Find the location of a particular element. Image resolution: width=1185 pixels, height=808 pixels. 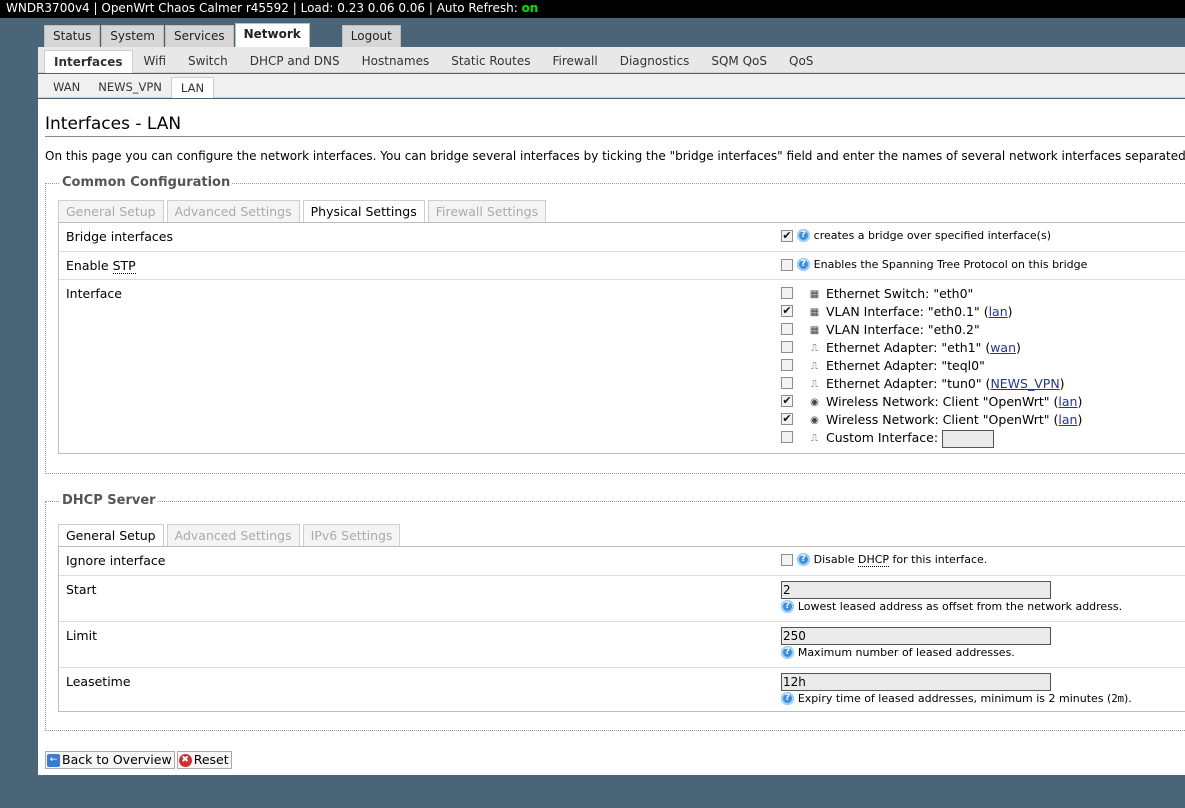

tab-switch: Switch is located at coordinates (208, 61).